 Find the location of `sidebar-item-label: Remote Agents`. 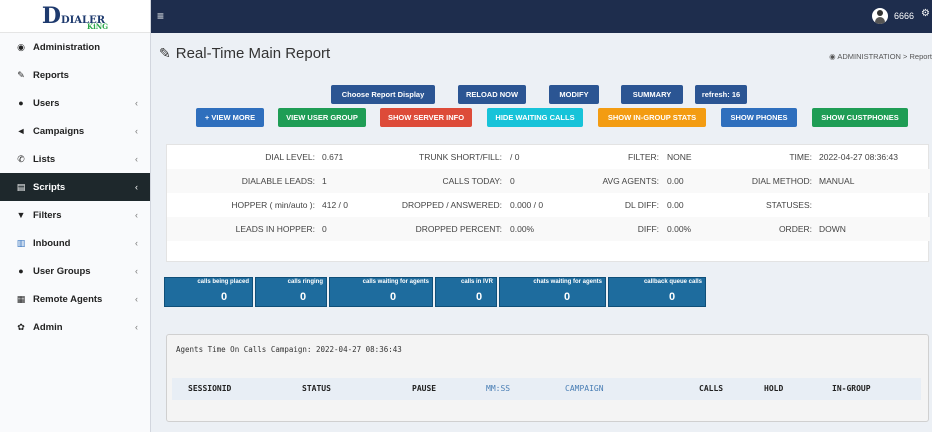

sidebar-item-label: Remote Agents is located at coordinates (68, 299).